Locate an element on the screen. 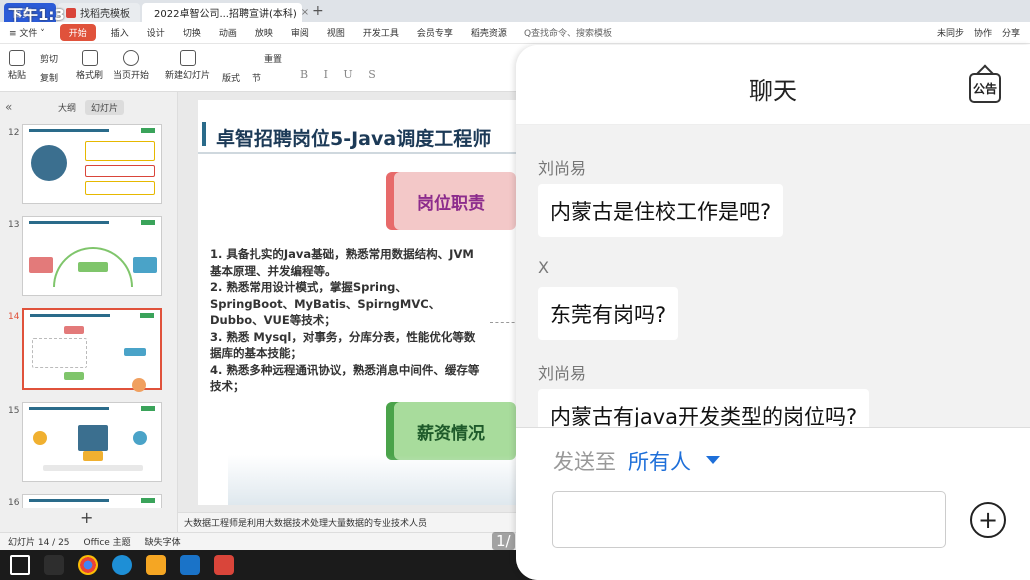 The width and height of the screenshot is (1030, 580). section-button: 节 is located at coordinates (256, 77).